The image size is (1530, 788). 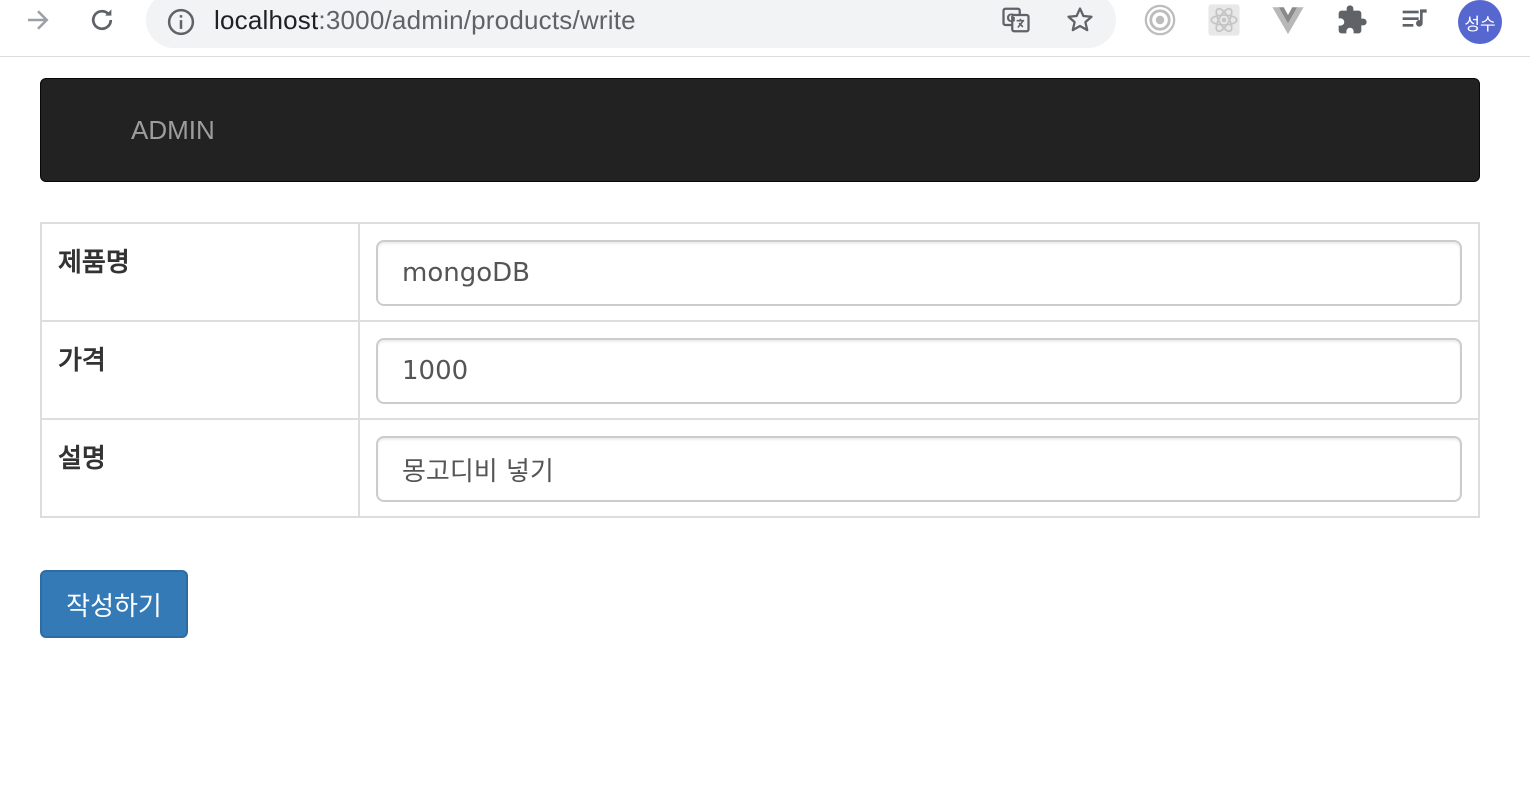 I want to click on table-row: 가격, so click(x=760, y=370).